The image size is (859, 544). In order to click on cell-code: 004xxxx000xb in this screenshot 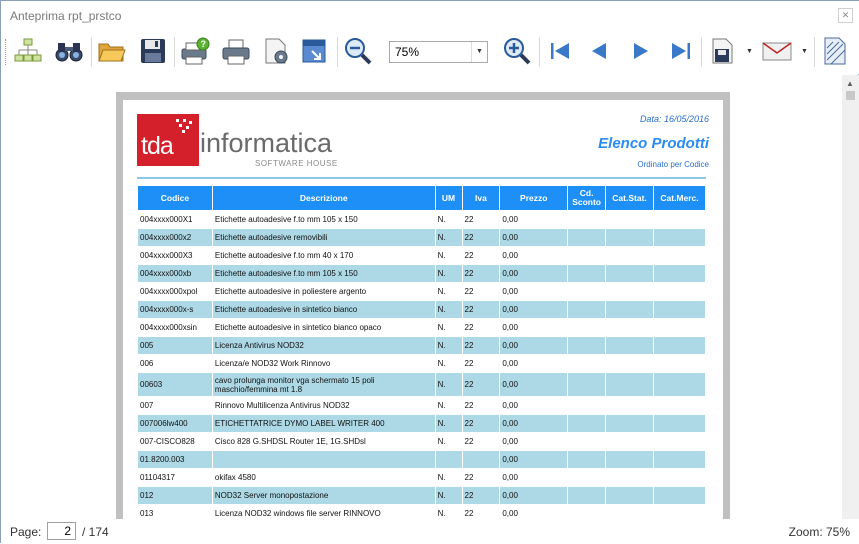, I will do `click(175, 273)`.